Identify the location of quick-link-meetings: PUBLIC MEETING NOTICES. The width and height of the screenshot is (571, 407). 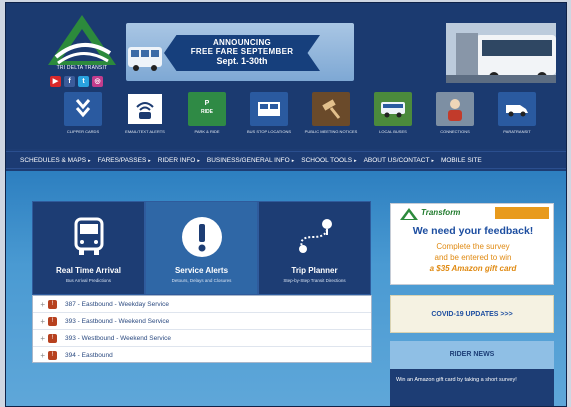
(331, 113).